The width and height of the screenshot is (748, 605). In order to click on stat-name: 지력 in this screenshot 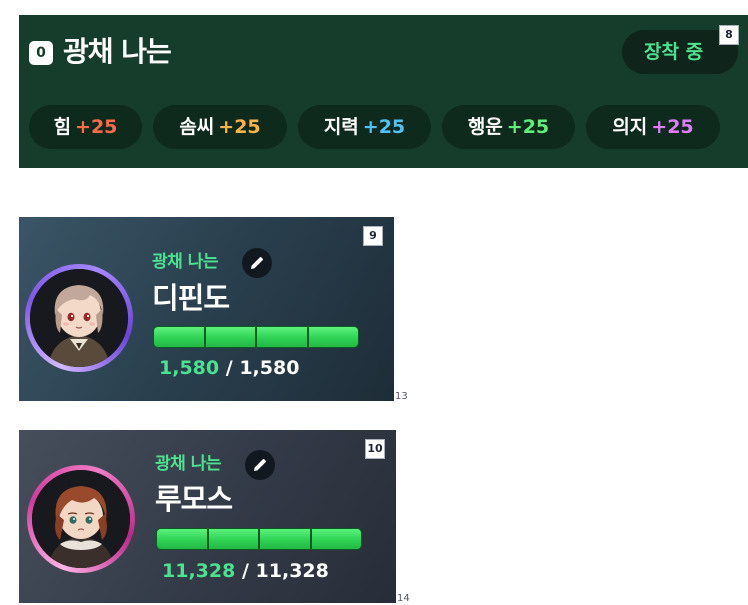, I will do `click(341, 127)`.